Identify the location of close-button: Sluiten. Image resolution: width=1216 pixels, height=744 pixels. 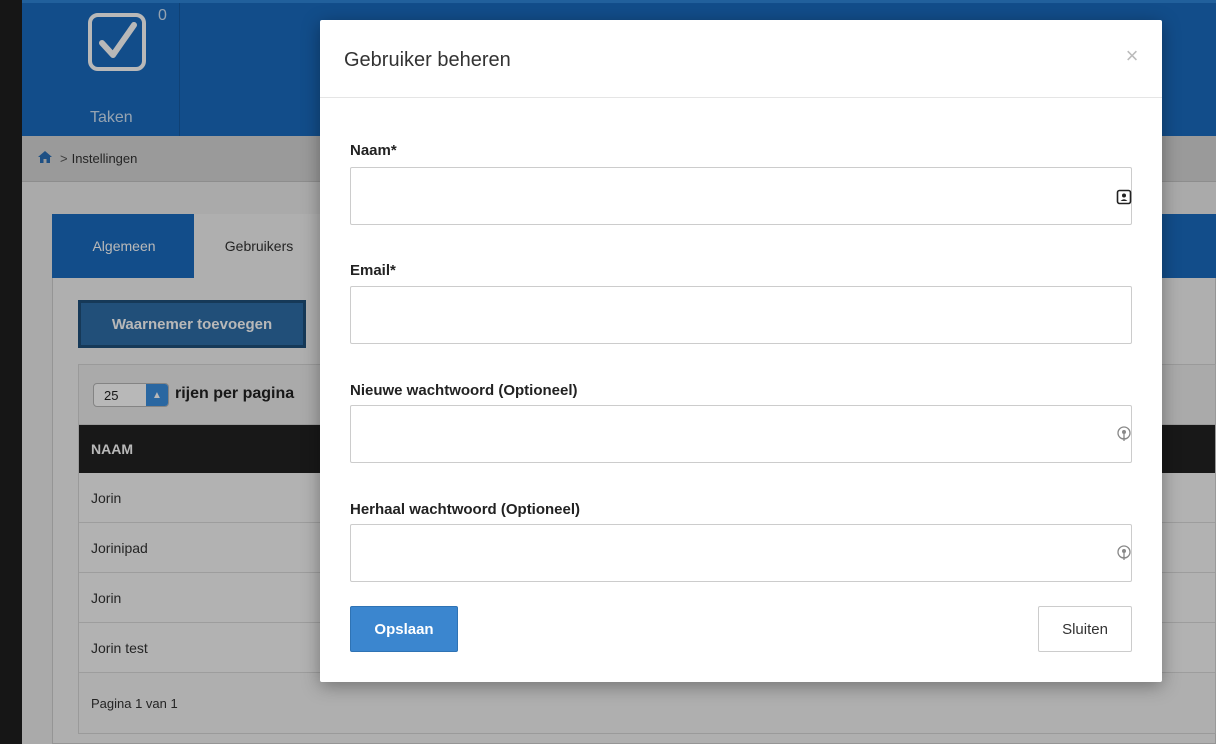
(1085, 629).